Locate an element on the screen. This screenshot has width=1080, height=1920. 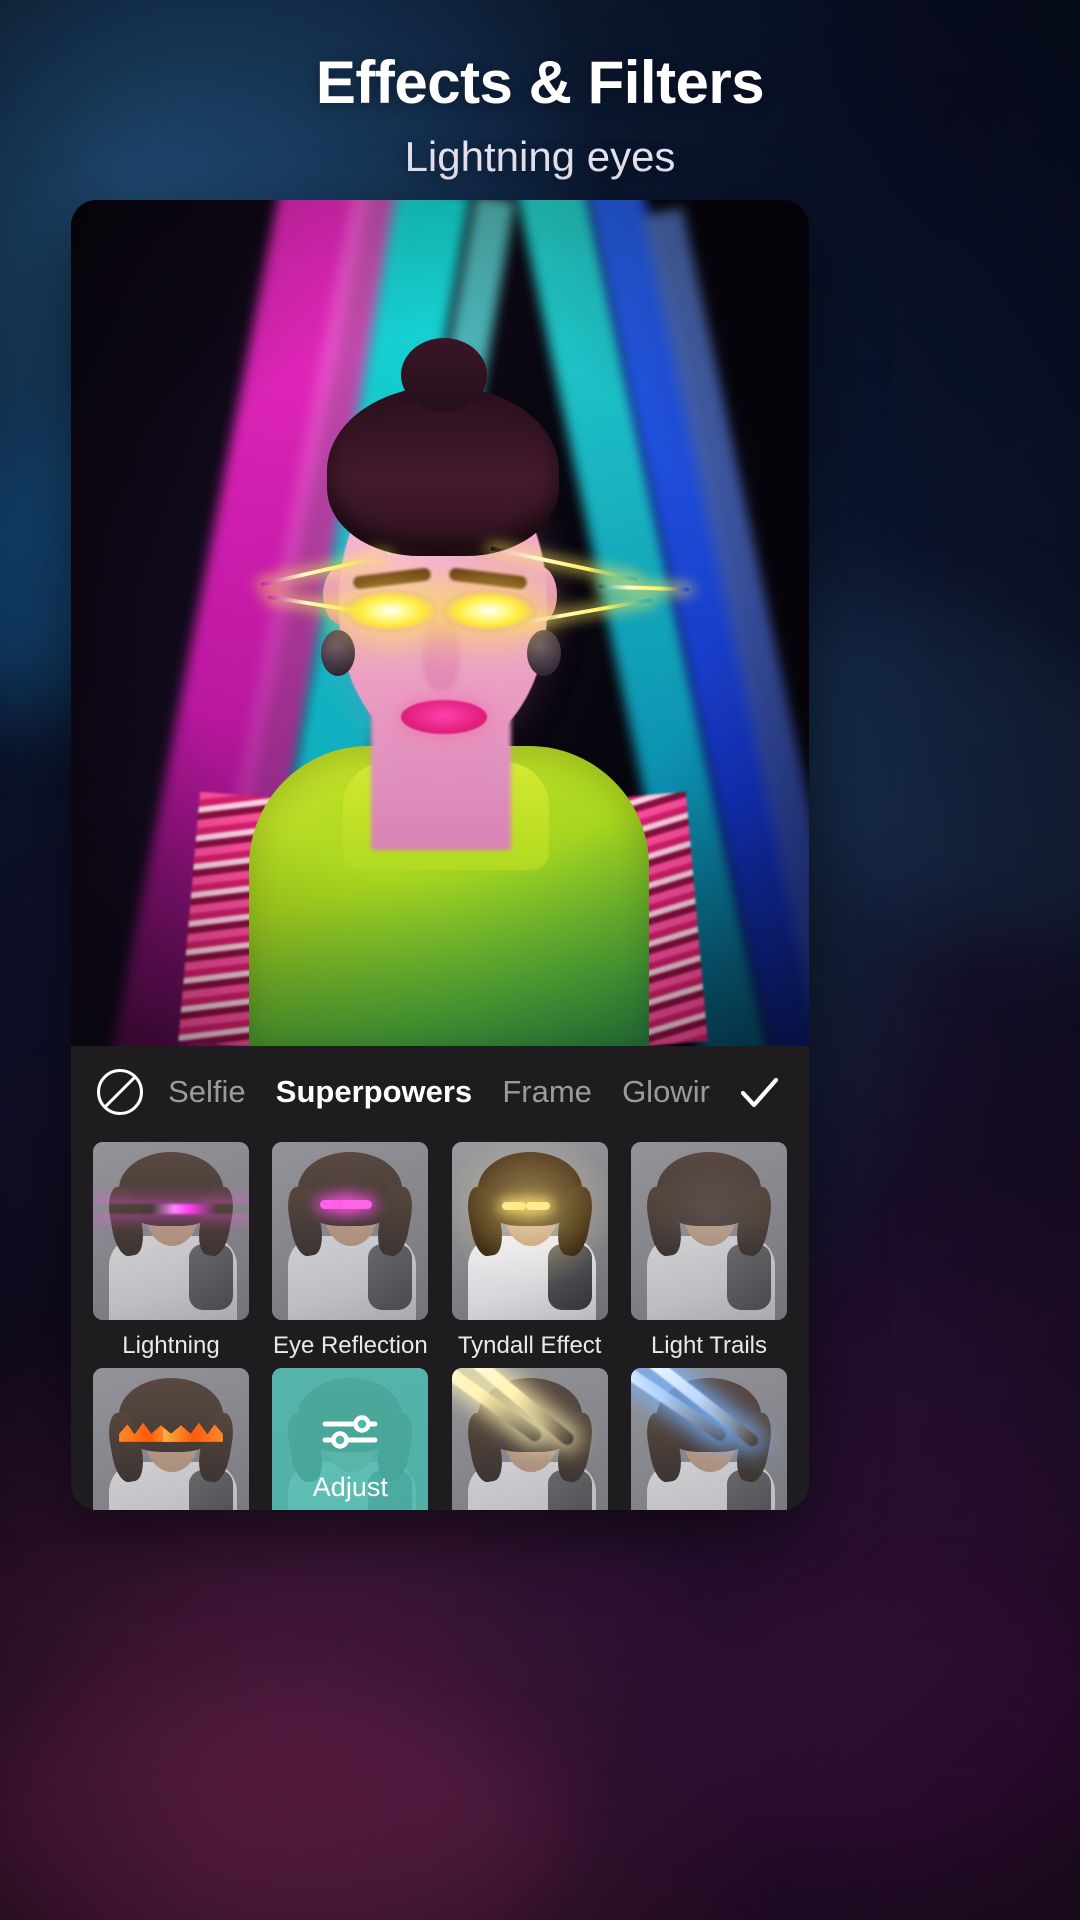
effect-thumbnail-selected: Adjust is located at coordinates (350, 1439).